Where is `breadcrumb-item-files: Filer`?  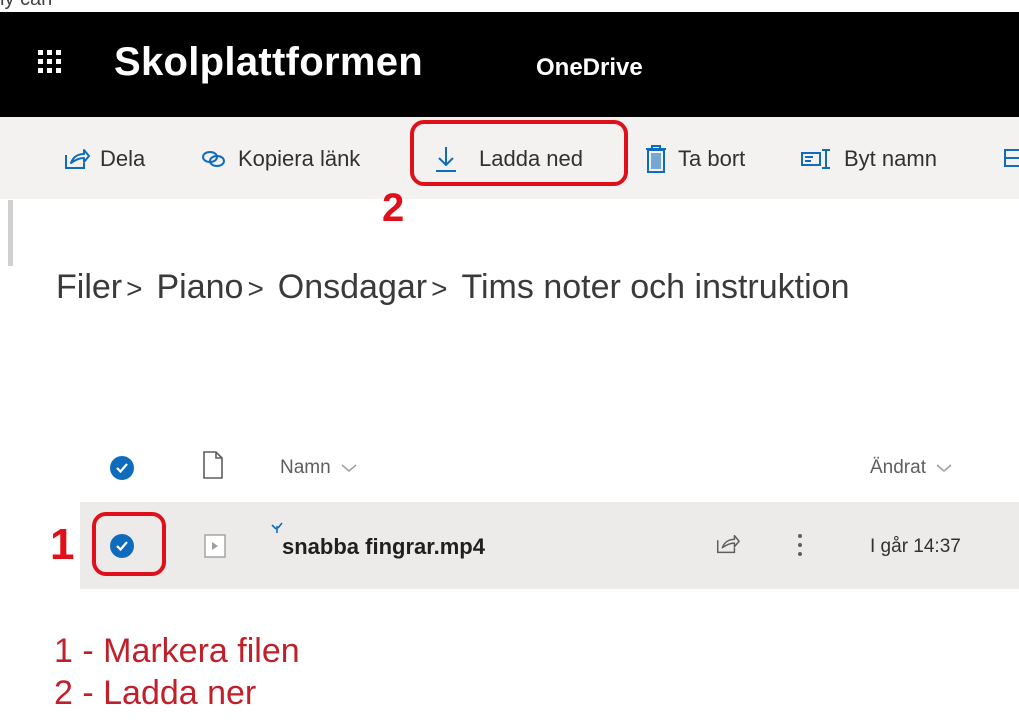 breadcrumb-item-files: Filer is located at coordinates (89, 287).